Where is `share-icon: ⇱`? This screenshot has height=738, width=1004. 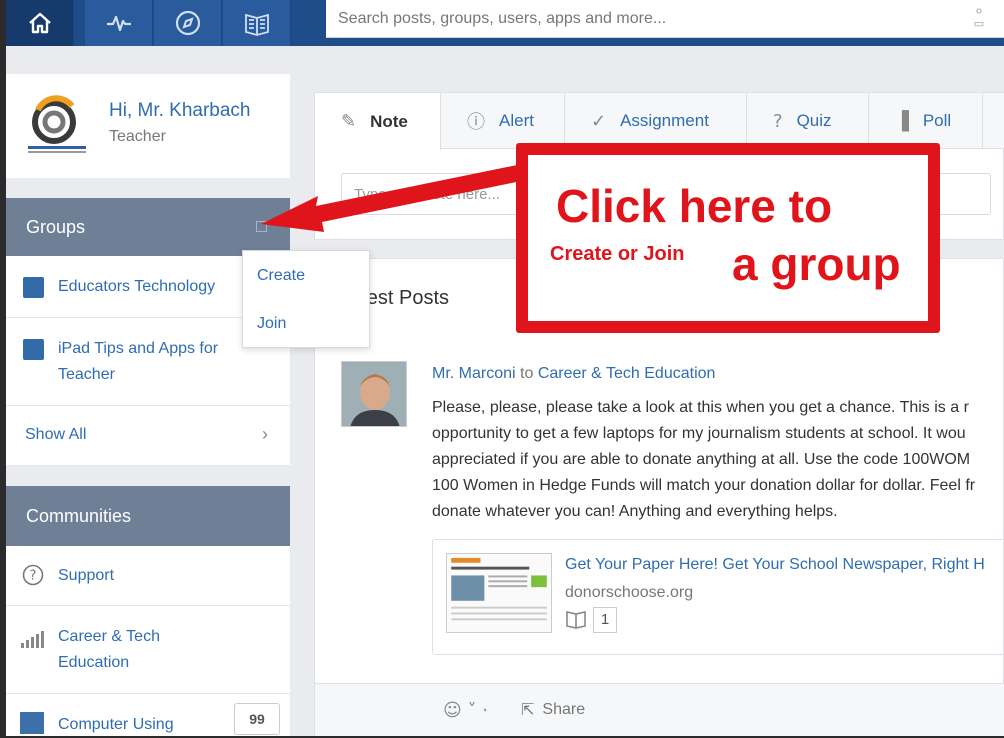
share-icon: ⇱ is located at coordinates (528, 709).